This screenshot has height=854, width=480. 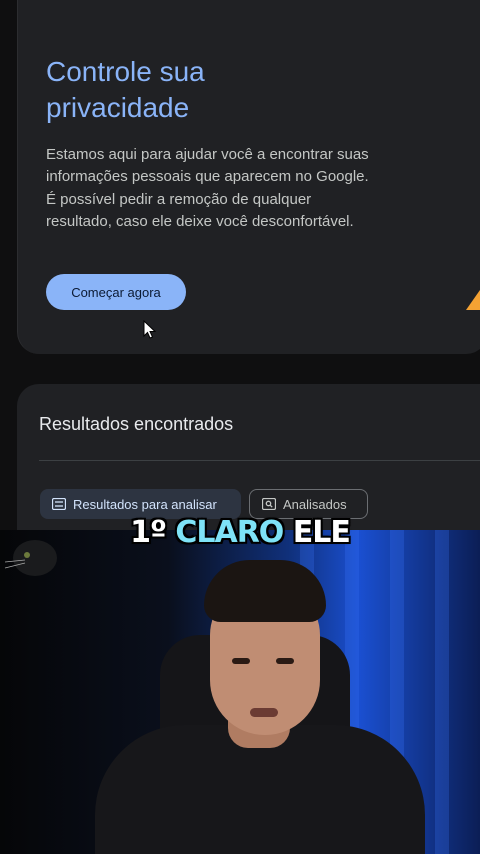 I want to click on video-caption: 1º CLARO ELE, so click(x=240, y=532).